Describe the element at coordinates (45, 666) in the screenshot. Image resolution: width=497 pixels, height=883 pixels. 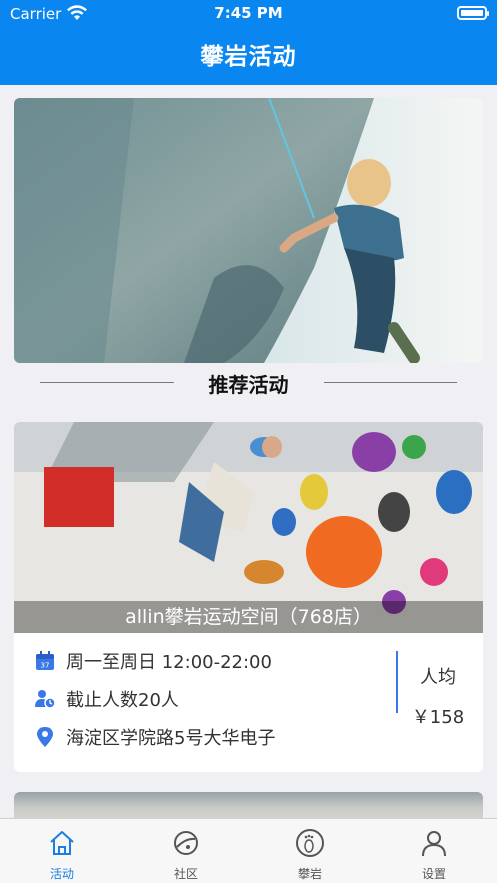
I see `svg-text: 37` at that location.